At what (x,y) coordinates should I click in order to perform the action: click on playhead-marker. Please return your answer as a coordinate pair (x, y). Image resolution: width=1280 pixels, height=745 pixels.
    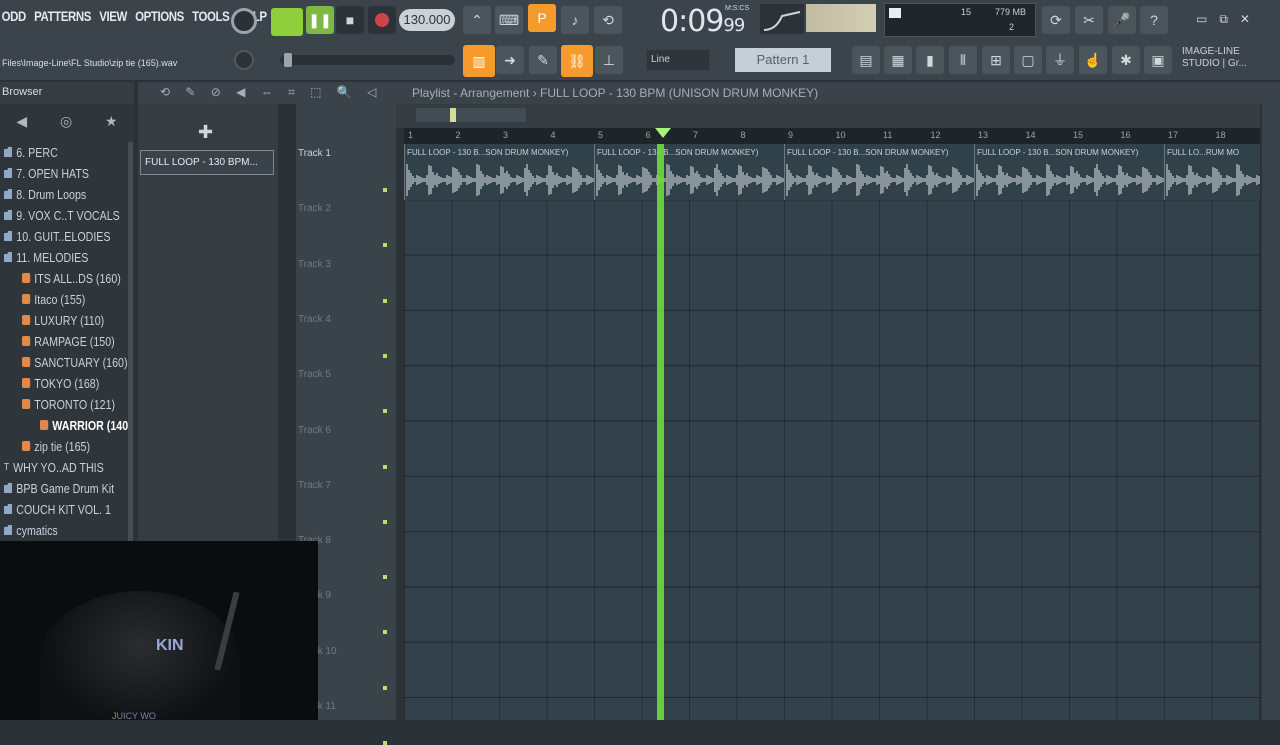
    Looking at the image, I should click on (663, 133).